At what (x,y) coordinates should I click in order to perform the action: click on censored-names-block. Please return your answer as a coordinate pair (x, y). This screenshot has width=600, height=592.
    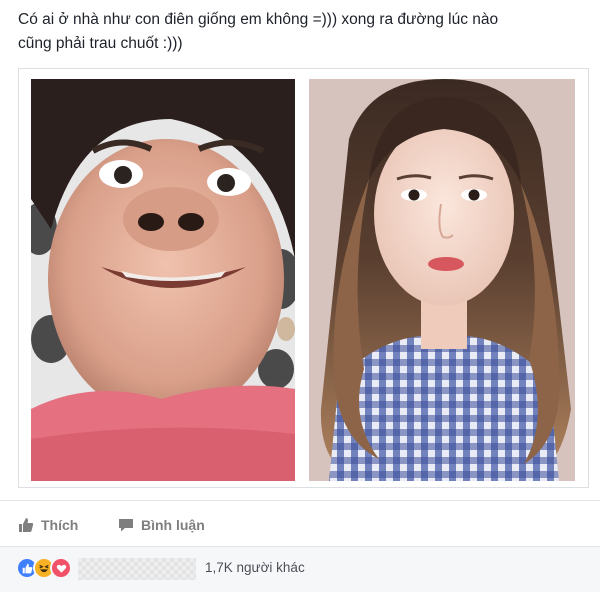
    Looking at the image, I should click on (137, 569).